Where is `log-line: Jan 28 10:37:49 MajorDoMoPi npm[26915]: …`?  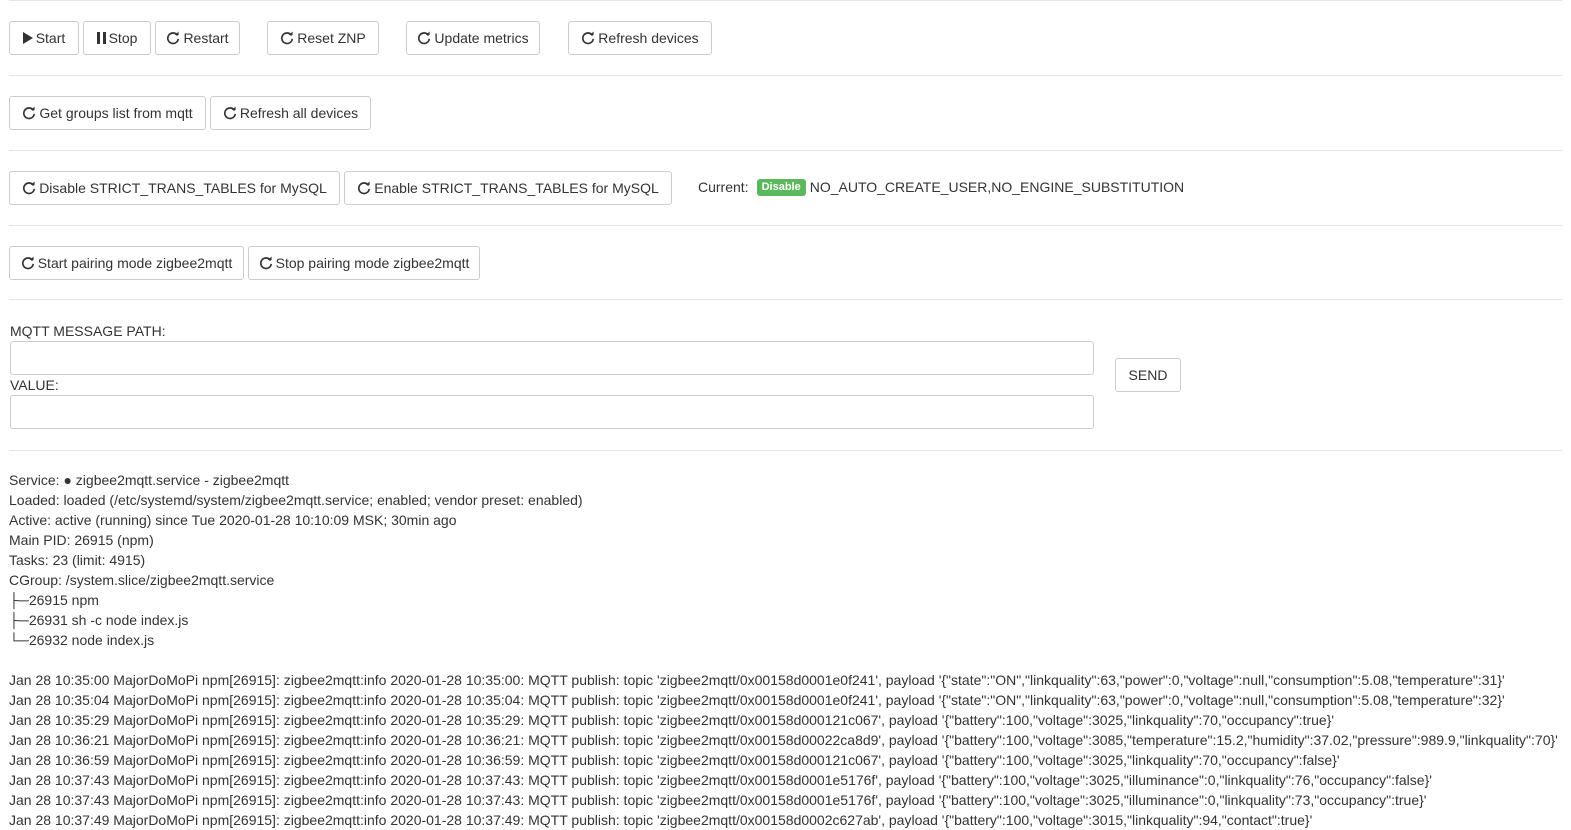
log-line: Jan 28 10:37:49 MajorDoMoPi npm[26915]: … is located at coordinates (661, 820).